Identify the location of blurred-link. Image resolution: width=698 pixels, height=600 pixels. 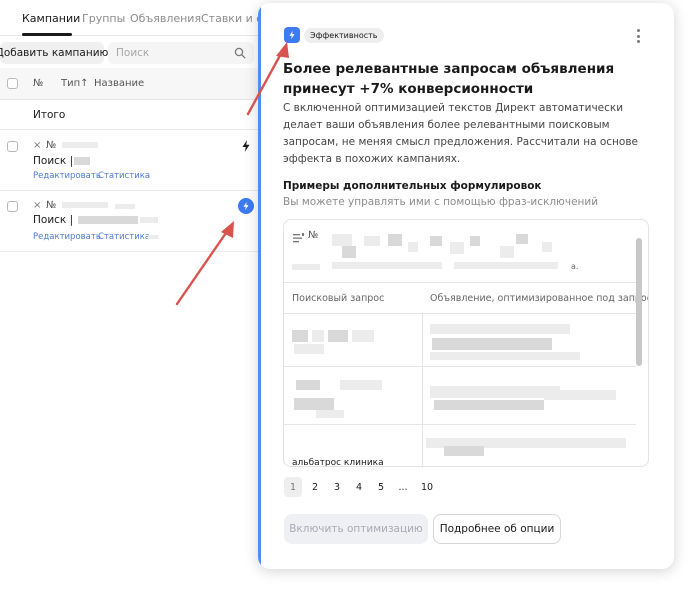
(153, 237).